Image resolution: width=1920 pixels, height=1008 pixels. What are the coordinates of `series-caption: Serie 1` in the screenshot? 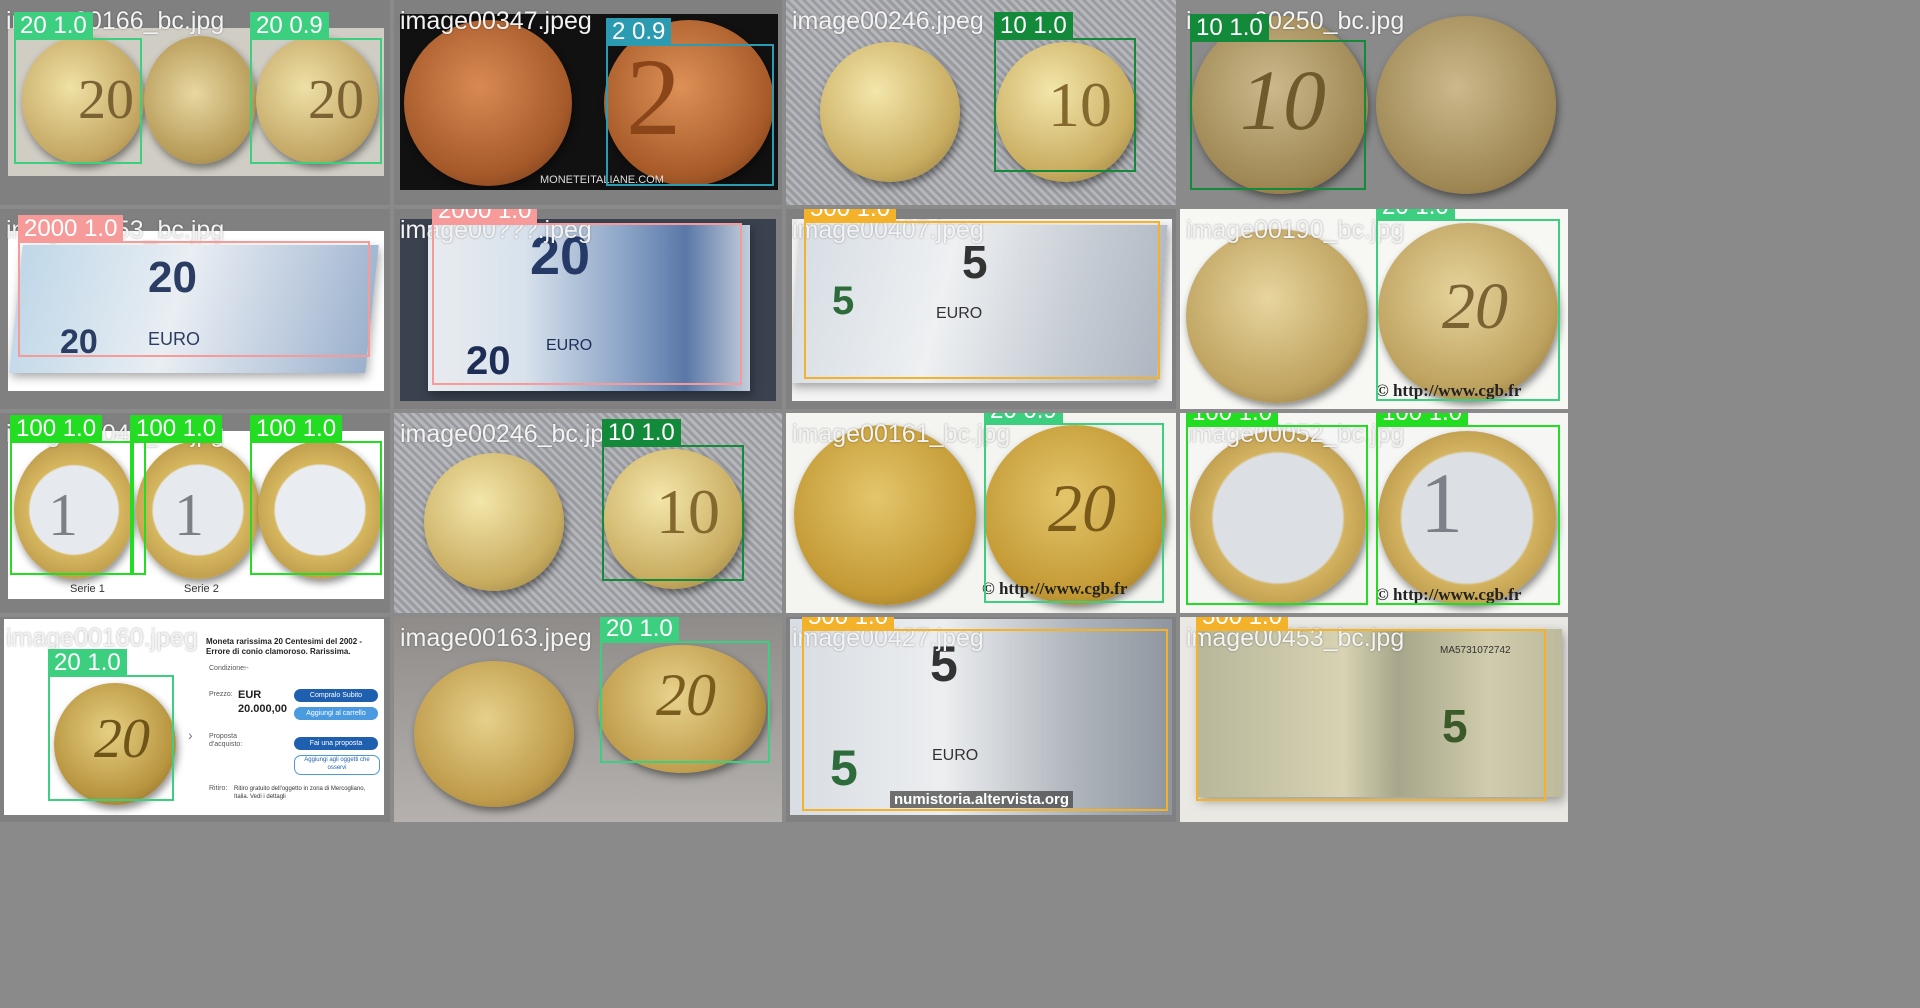 It's located at (87, 589).